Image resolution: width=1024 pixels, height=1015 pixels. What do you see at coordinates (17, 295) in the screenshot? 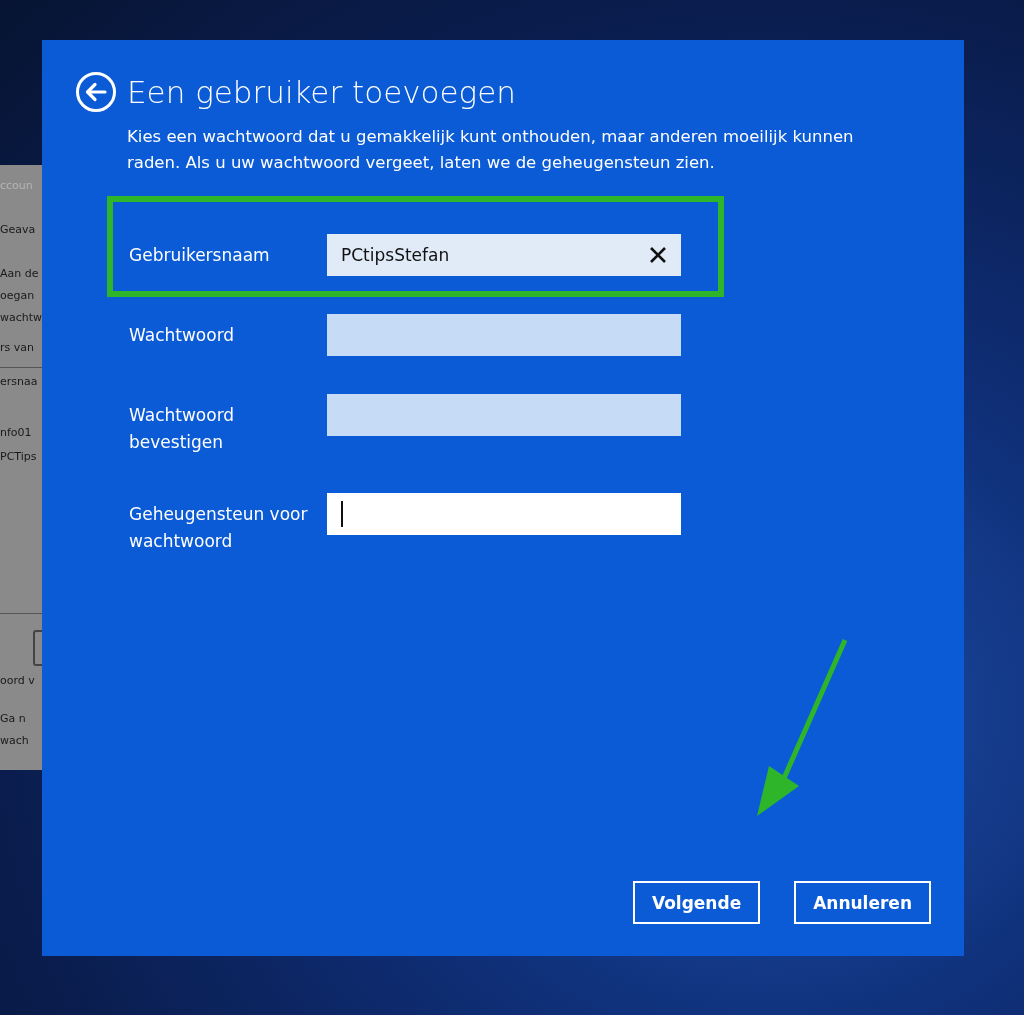
I see `window-text: oegan` at bounding box center [17, 295].